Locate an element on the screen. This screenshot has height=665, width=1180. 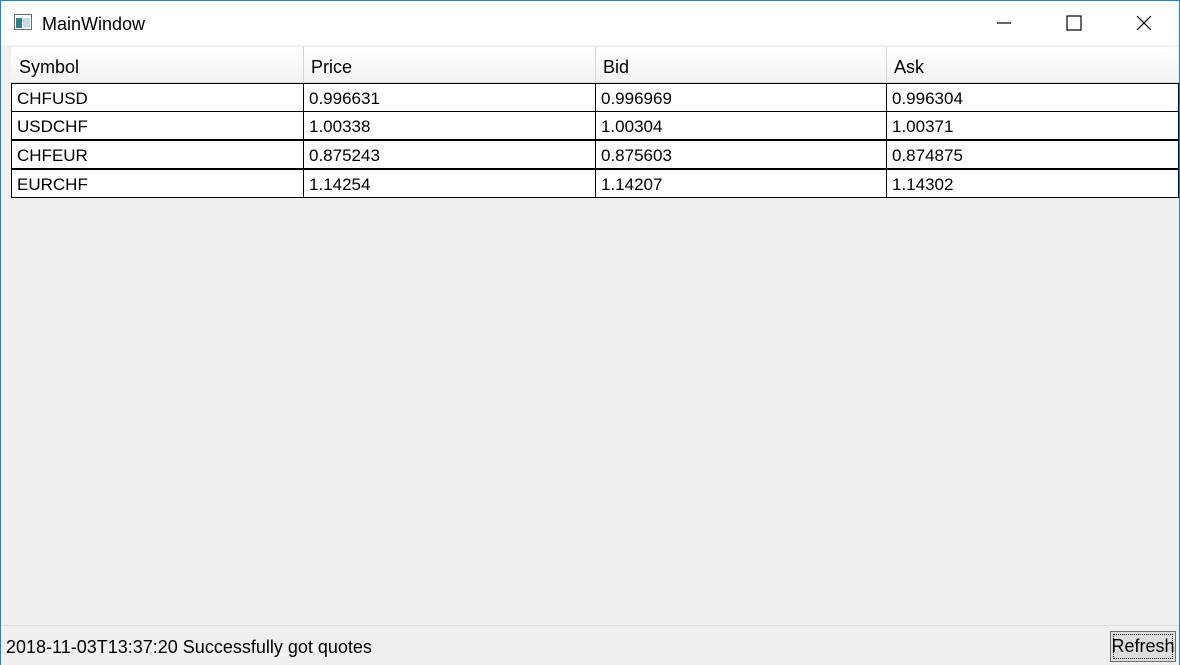
cell-price: 0.875243 is located at coordinates (449, 154).